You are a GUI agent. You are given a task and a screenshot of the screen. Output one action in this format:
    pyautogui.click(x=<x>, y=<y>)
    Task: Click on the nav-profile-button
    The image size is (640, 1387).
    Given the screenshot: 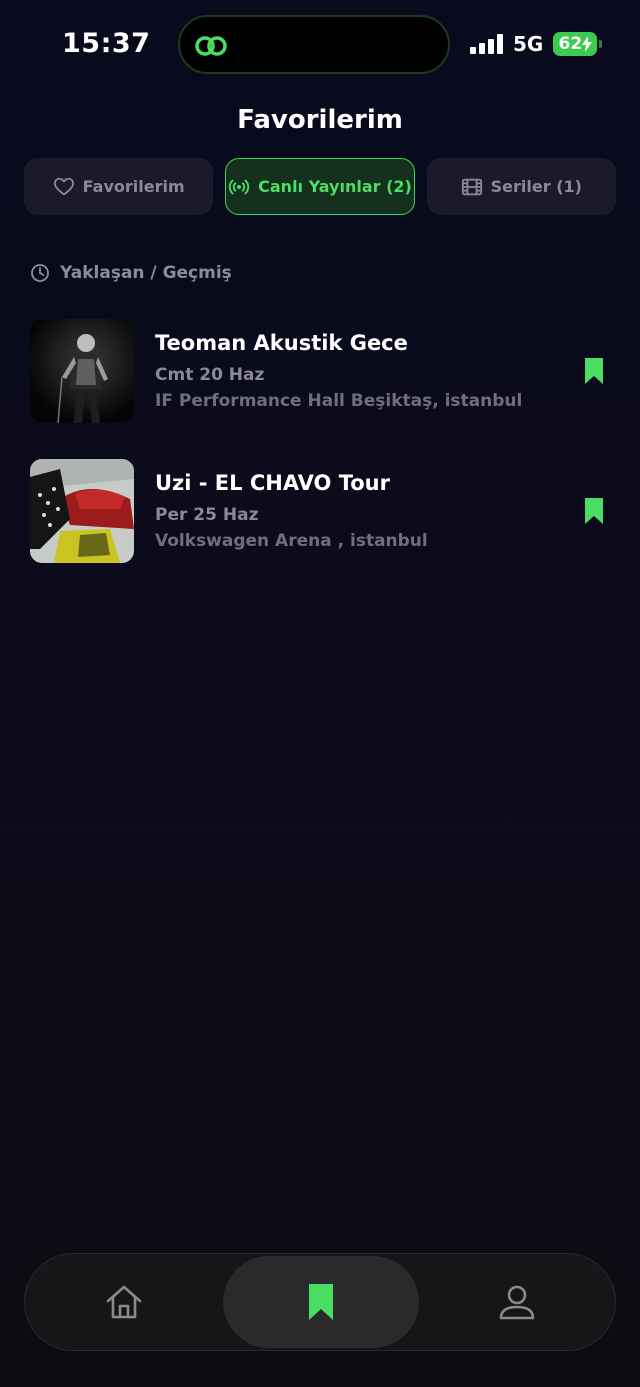 What is the action you would take?
    pyautogui.click(x=517, y=1301)
    